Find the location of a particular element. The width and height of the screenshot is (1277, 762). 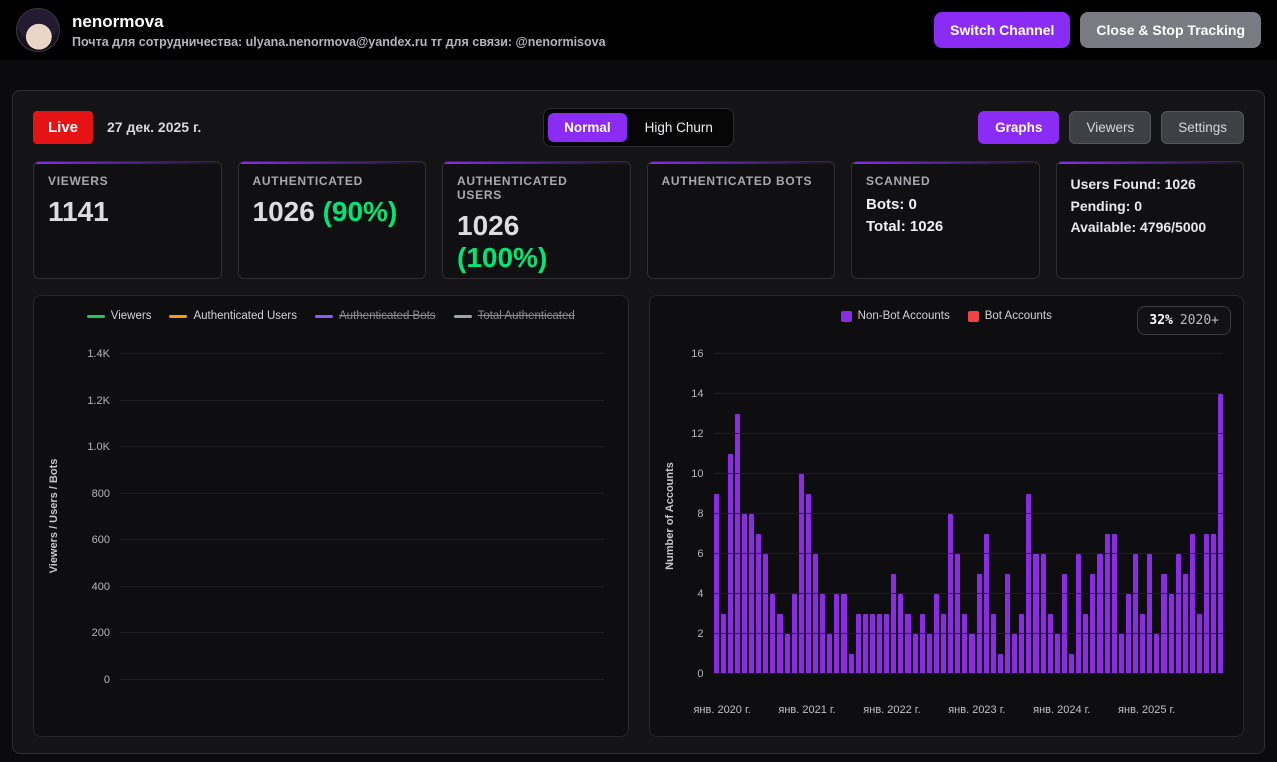

x-axis-tick: янв. 2022 г. is located at coordinates (892, 710).